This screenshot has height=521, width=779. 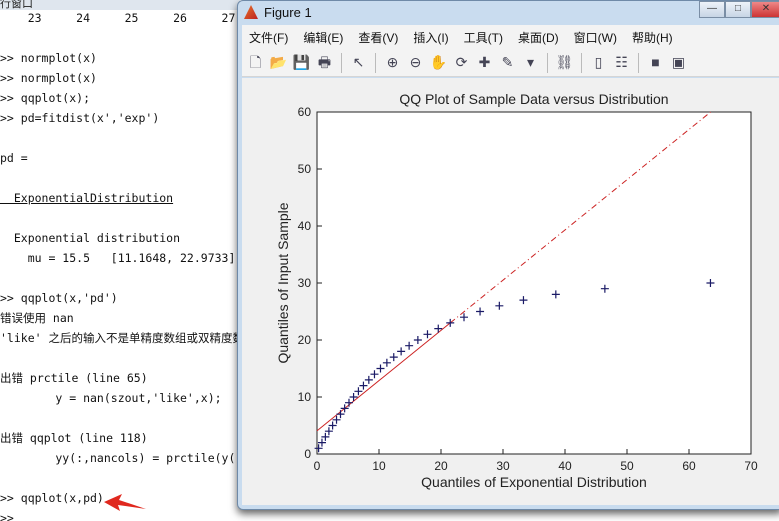 I want to click on save-icon: 💾, so click(x=301, y=62).